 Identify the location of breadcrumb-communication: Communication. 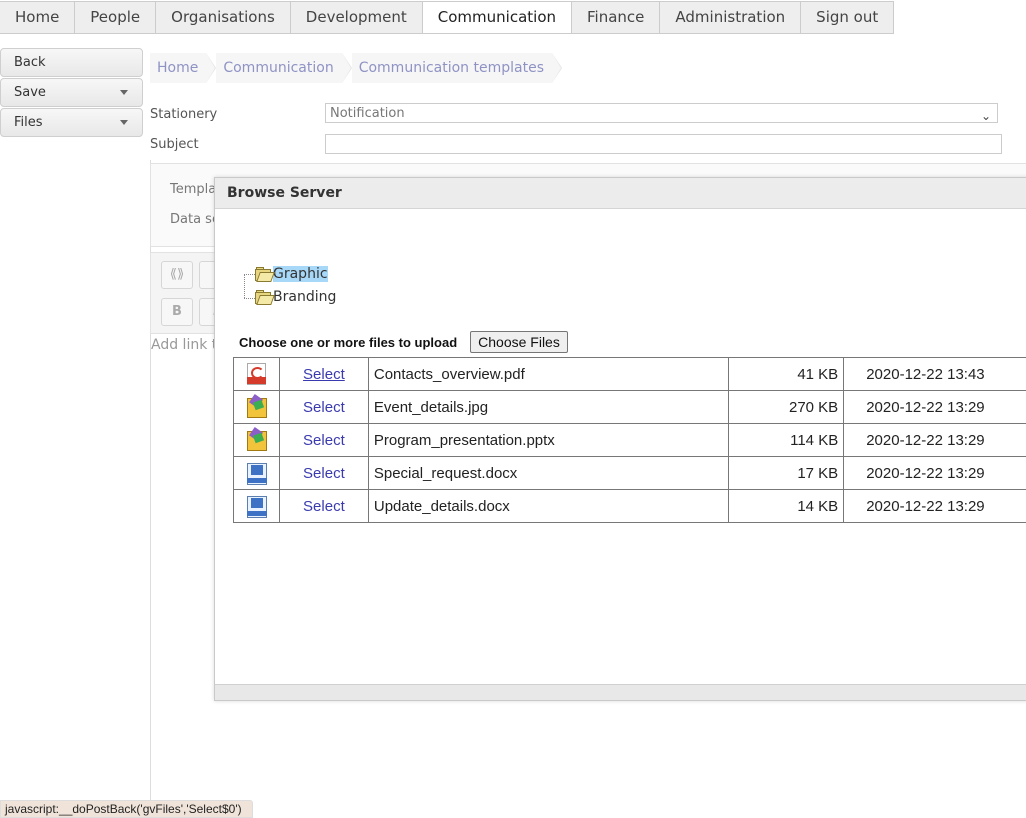
(278, 68).